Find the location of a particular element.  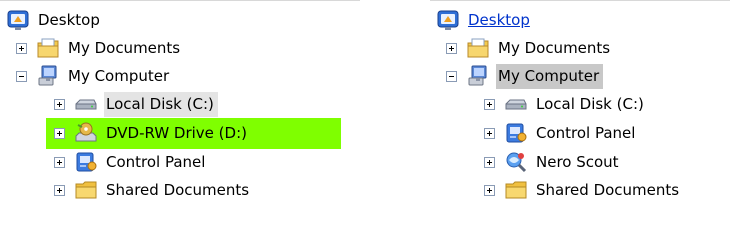

tree-item-dvd-drive: DVD-RW Drive (D:) is located at coordinates (152, 133).